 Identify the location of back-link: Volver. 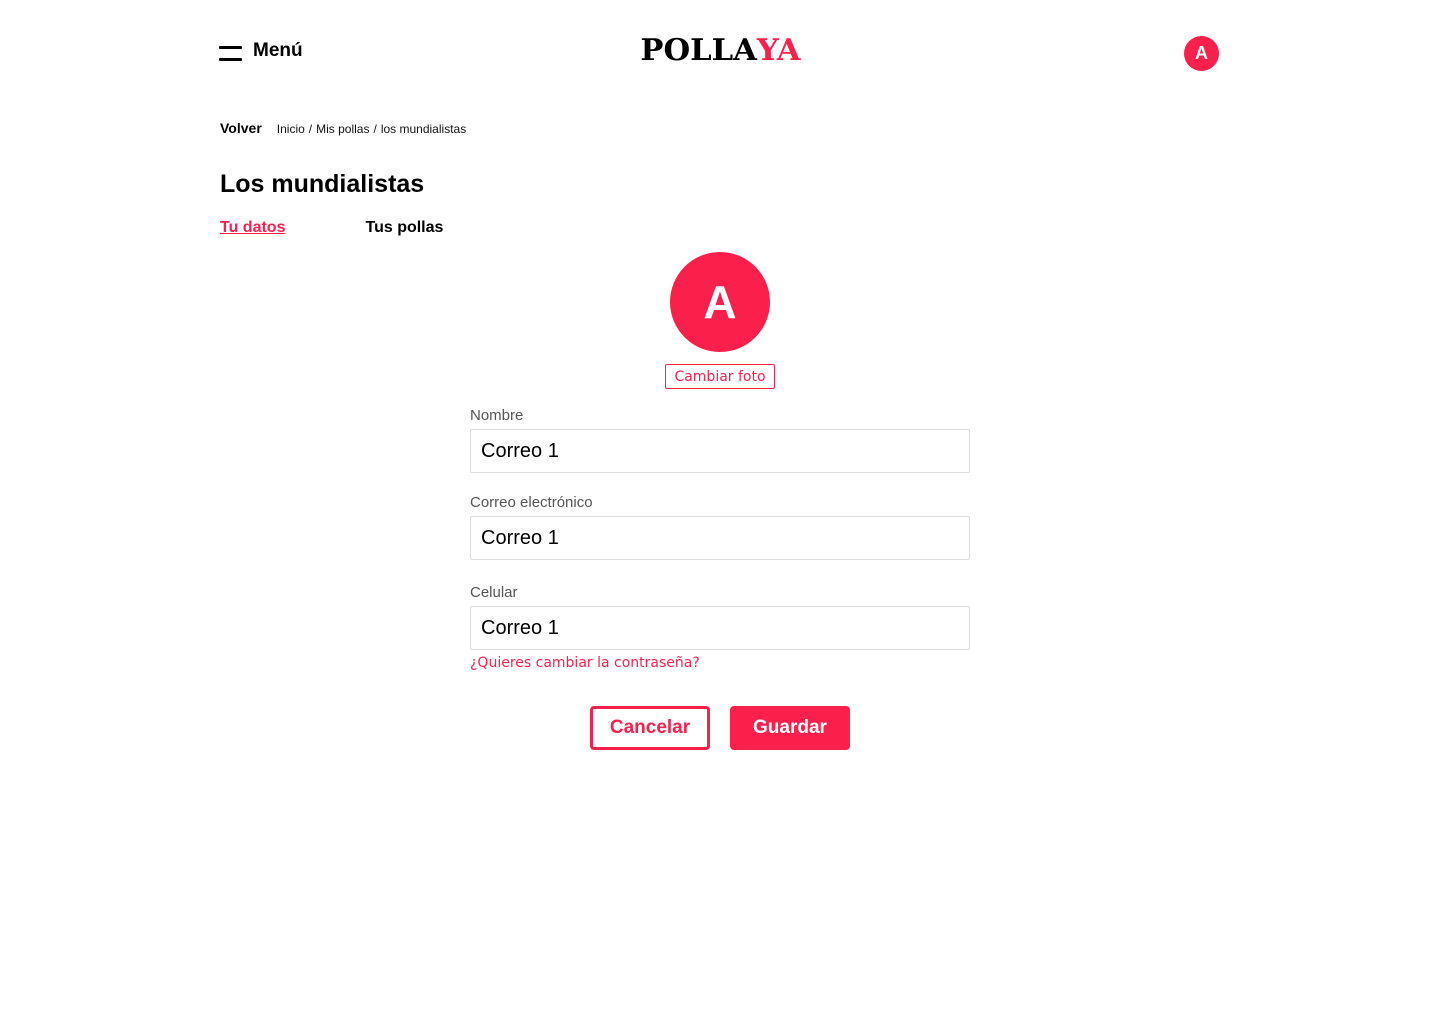
(241, 128).